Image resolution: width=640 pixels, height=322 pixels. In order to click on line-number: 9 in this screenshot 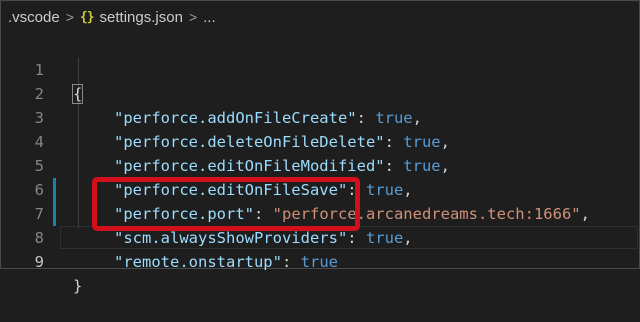, I will do `click(39, 262)`.